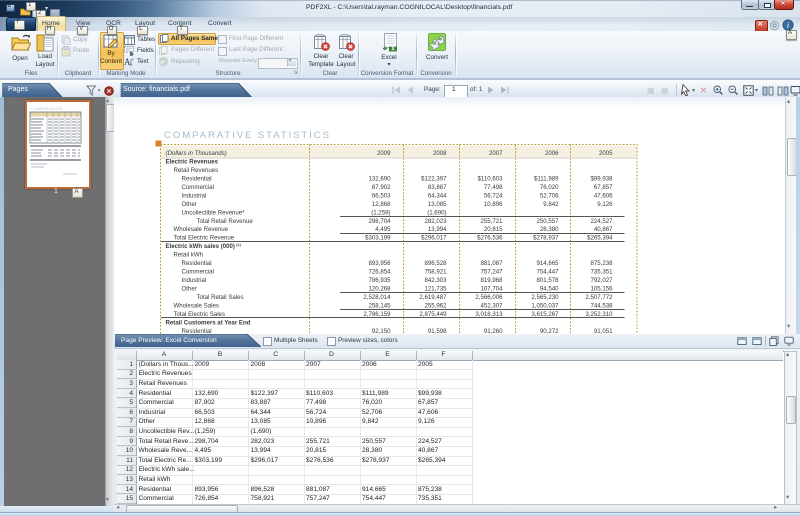 The width and height of the screenshot is (800, 516). Describe the element at coordinates (601, 263) in the screenshot. I see `svg-text: 875,238` at that location.